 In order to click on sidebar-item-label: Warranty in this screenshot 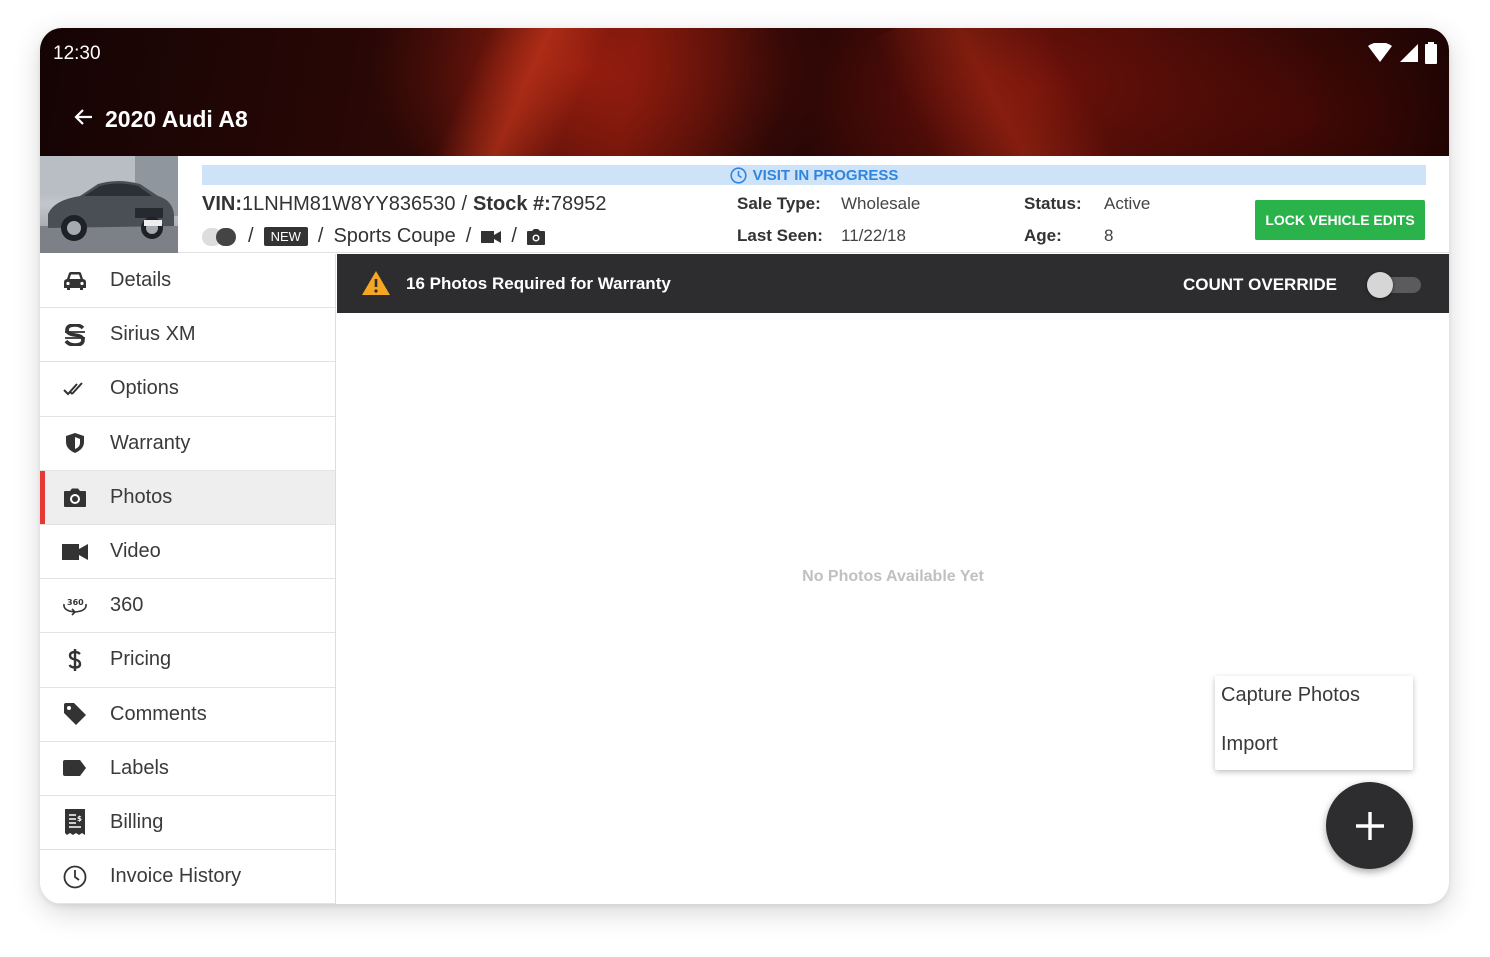, I will do `click(150, 442)`.